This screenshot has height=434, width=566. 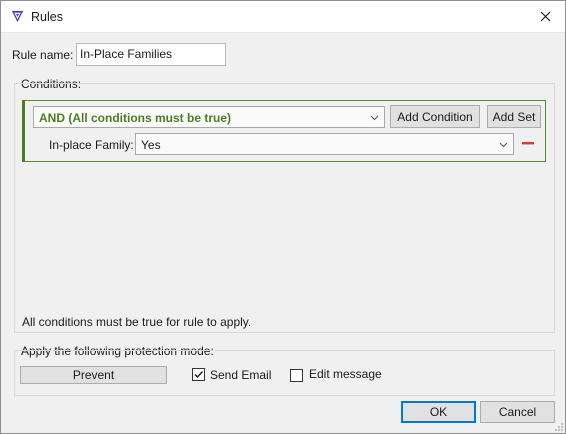 I want to click on send-email-label: Send Email, so click(x=241, y=375).